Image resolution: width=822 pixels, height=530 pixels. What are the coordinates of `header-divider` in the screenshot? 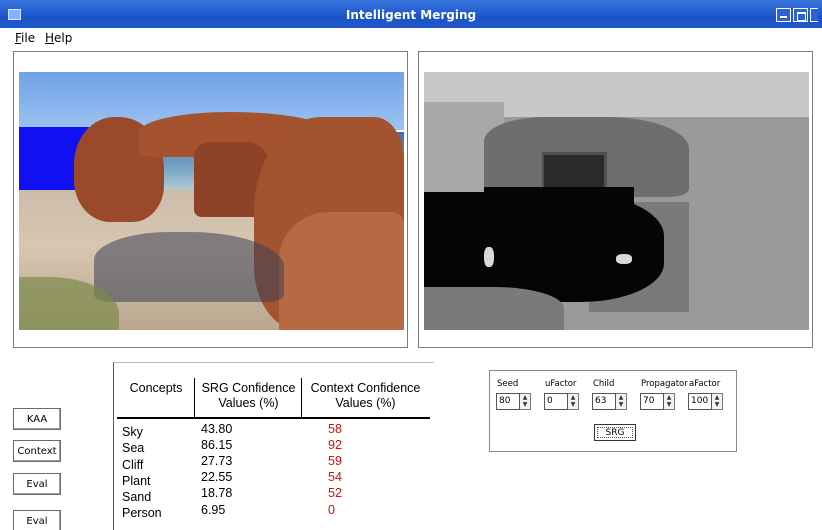 It's located at (273, 418).